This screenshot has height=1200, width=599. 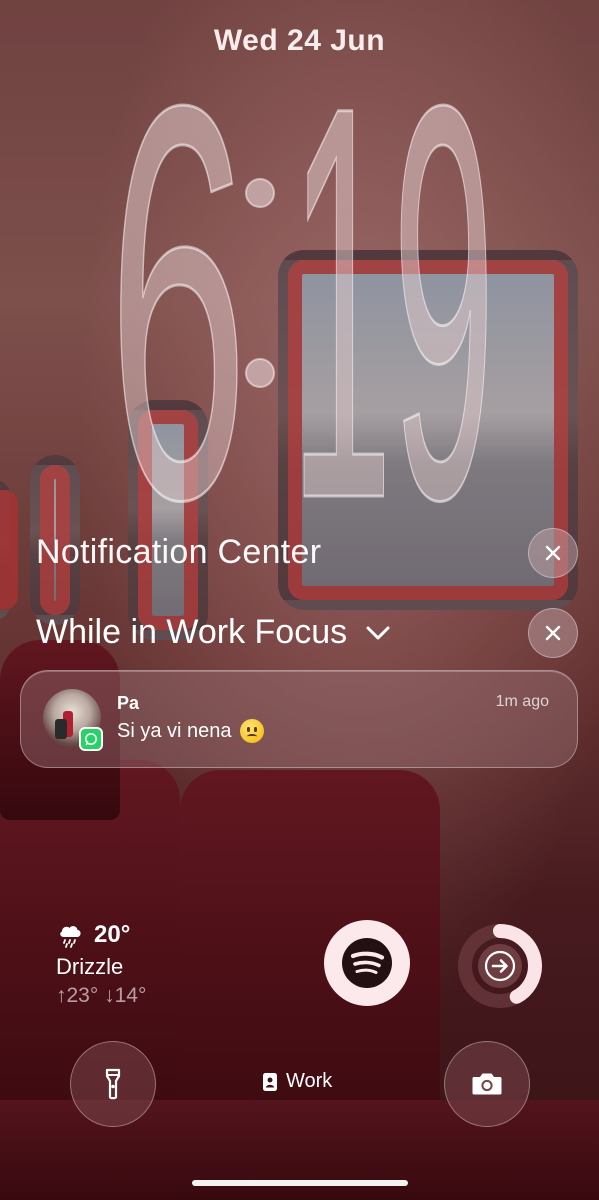 I want to click on flashlight-icon, so click(x=113, y=1084).